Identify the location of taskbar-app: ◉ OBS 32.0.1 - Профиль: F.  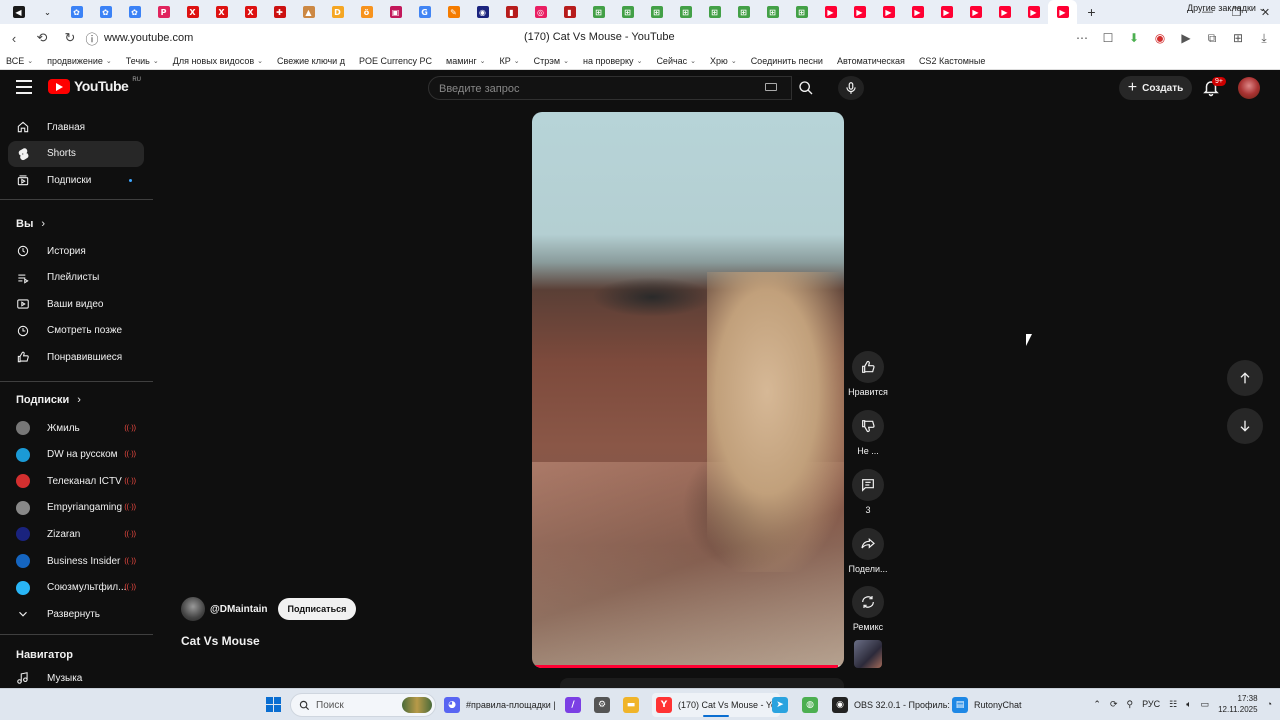
(895, 705).